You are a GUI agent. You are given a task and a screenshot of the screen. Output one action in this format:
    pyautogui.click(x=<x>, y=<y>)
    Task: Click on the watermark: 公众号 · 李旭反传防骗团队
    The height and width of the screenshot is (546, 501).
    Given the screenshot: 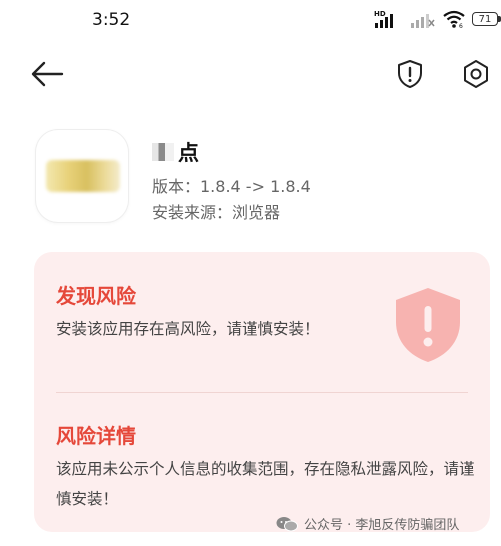 What is the action you would take?
    pyautogui.click(x=367, y=523)
    